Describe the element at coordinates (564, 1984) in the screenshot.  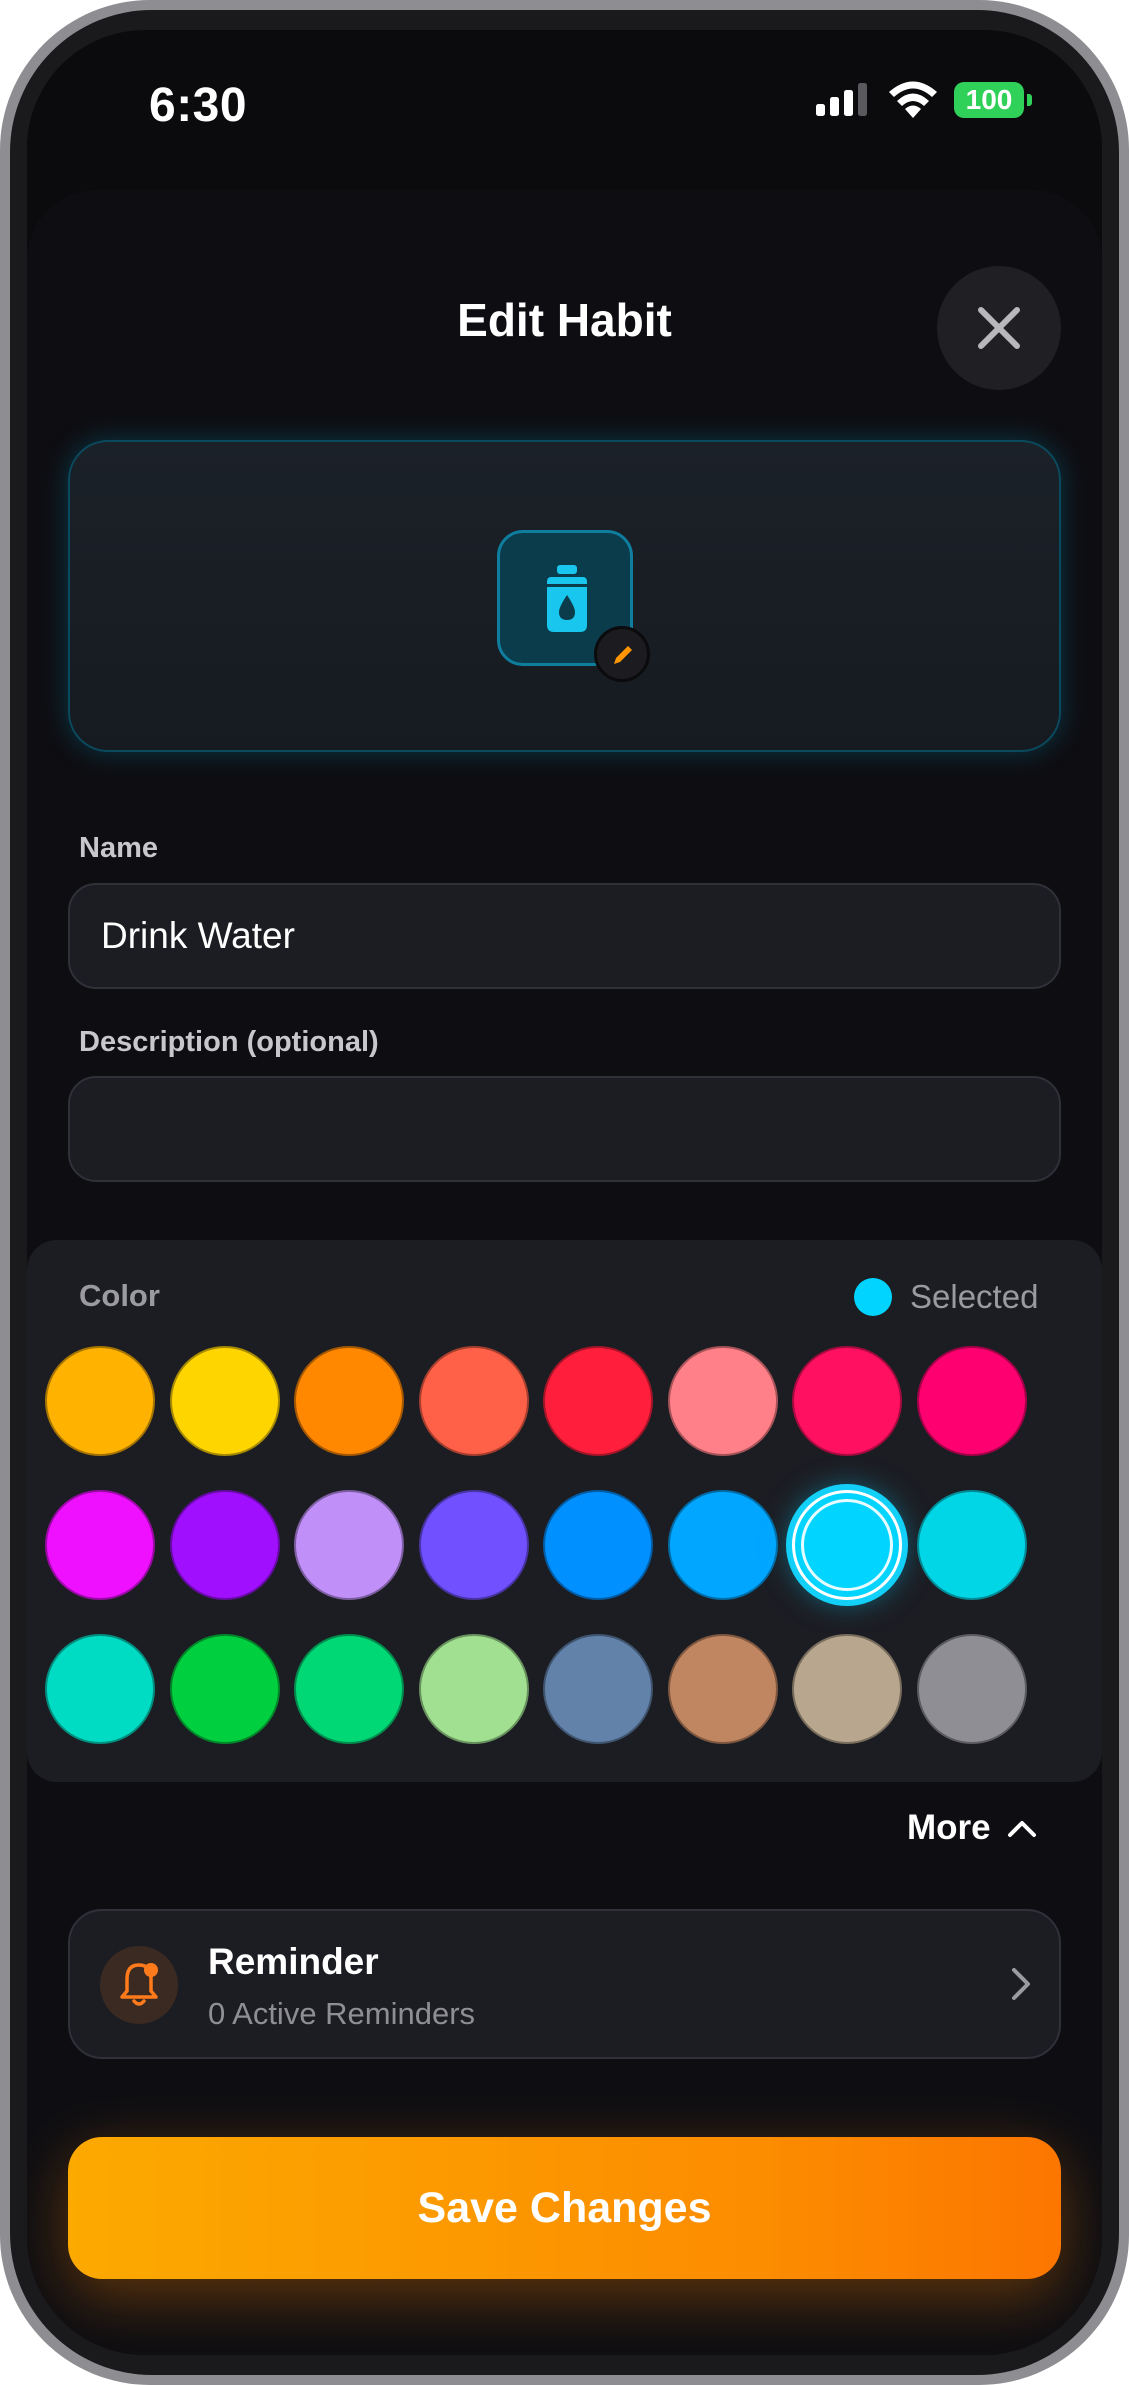
I see `reminder-row: Reminder 0 Active Reminders` at that location.